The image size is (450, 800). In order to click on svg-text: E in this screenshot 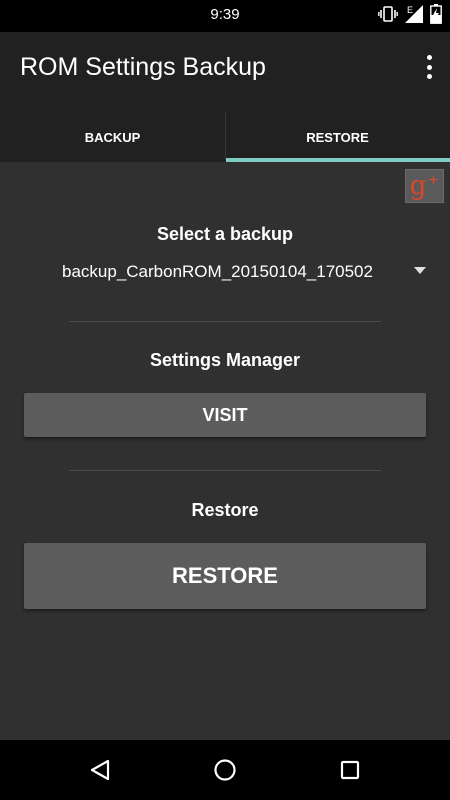, I will do `click(410, 10)`.